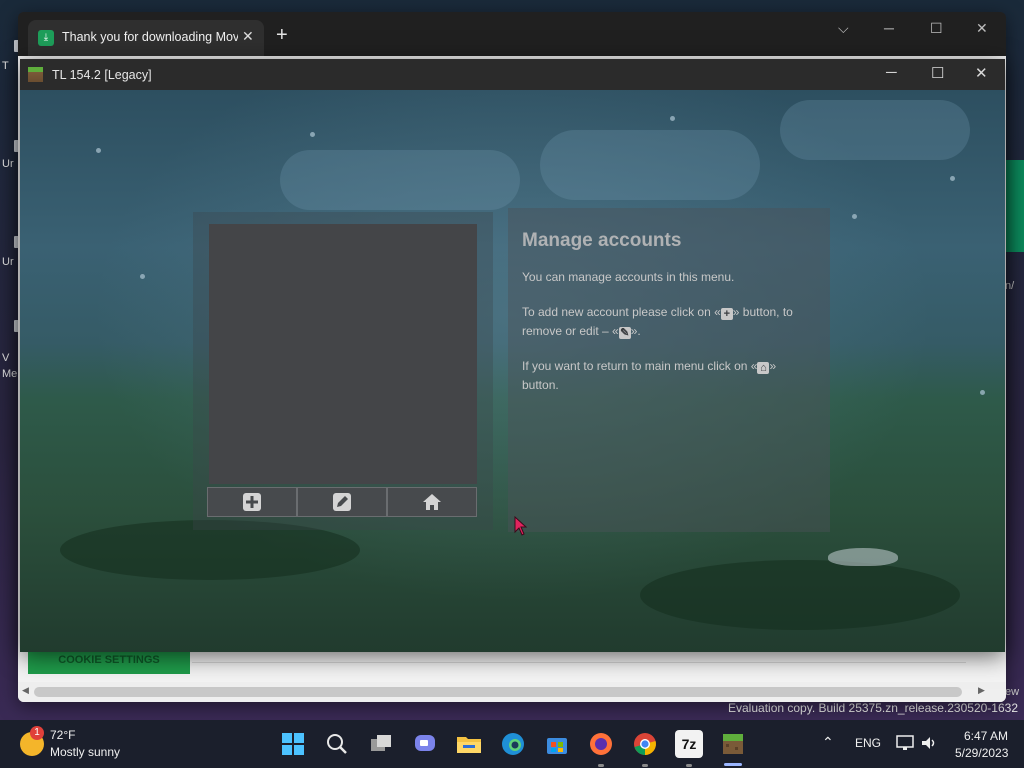  I want to click on launcher-title: TL 154.2 [Legacy], so click(102, 75).